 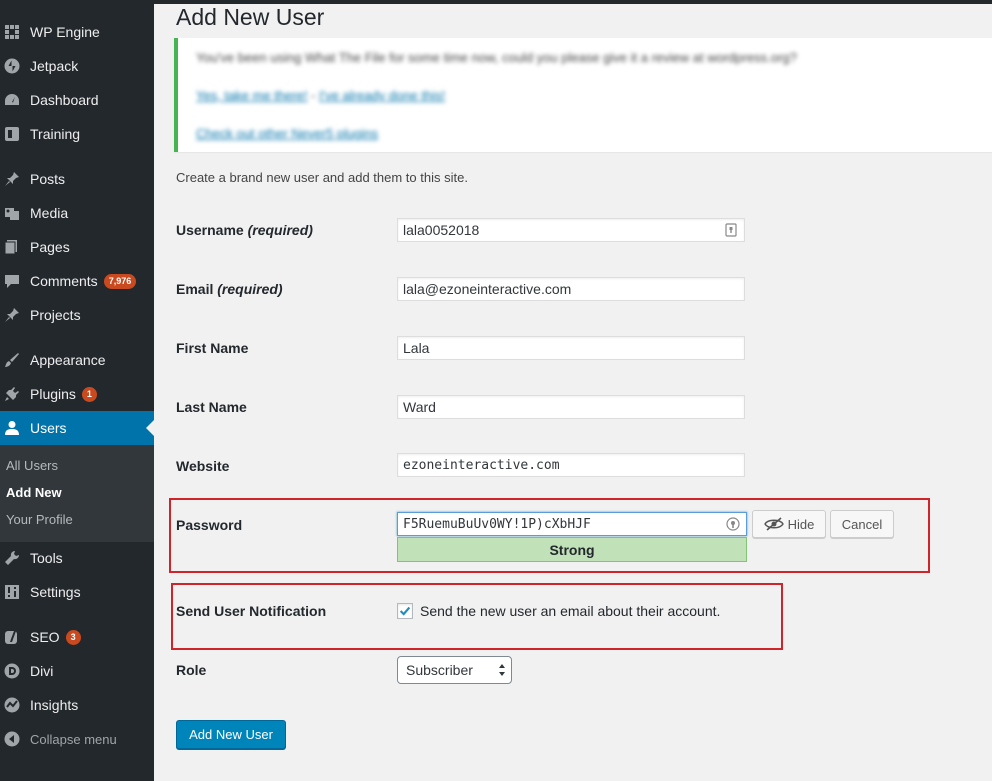 I want to click on jetpack-icon, so click(x=12, y=66).